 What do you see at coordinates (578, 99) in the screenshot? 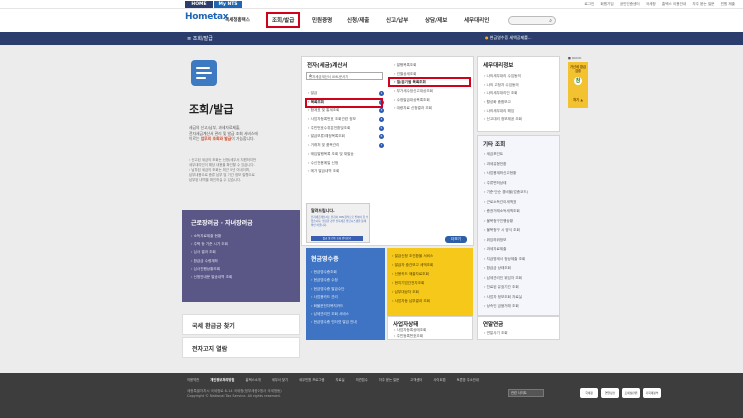
I see `quick-bottom-text: 쳐기 ▲` at bounding box center [578, 99].